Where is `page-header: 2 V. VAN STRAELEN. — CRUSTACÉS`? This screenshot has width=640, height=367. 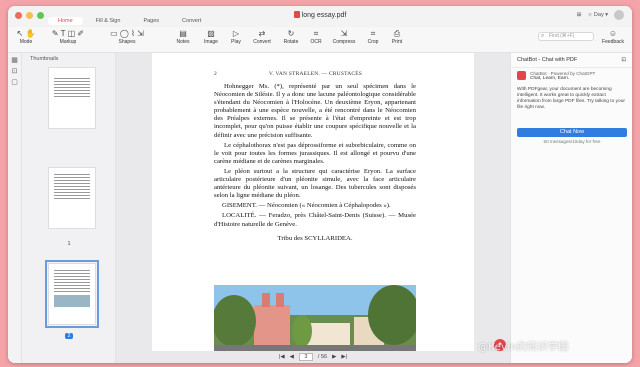
page-header: 2 V. VAN STRAELEN. — CRUSTACÉS is located at coordinates (314, 74).